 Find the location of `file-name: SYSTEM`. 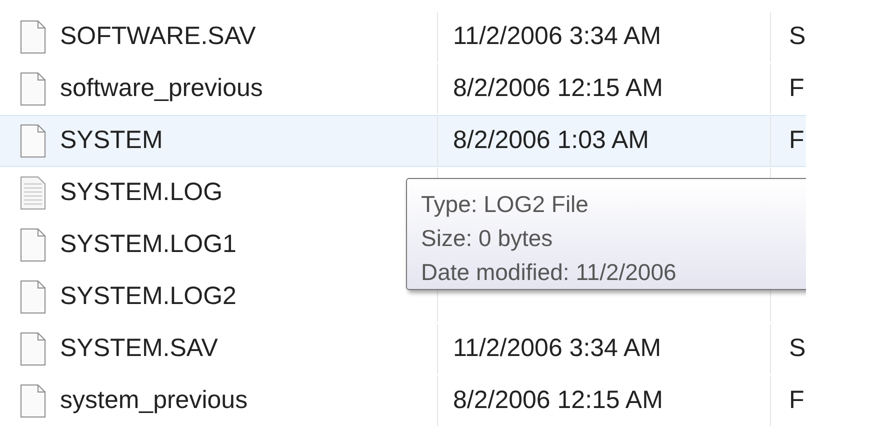

file-name: SYSTEM is located at coordinates (111, 140).